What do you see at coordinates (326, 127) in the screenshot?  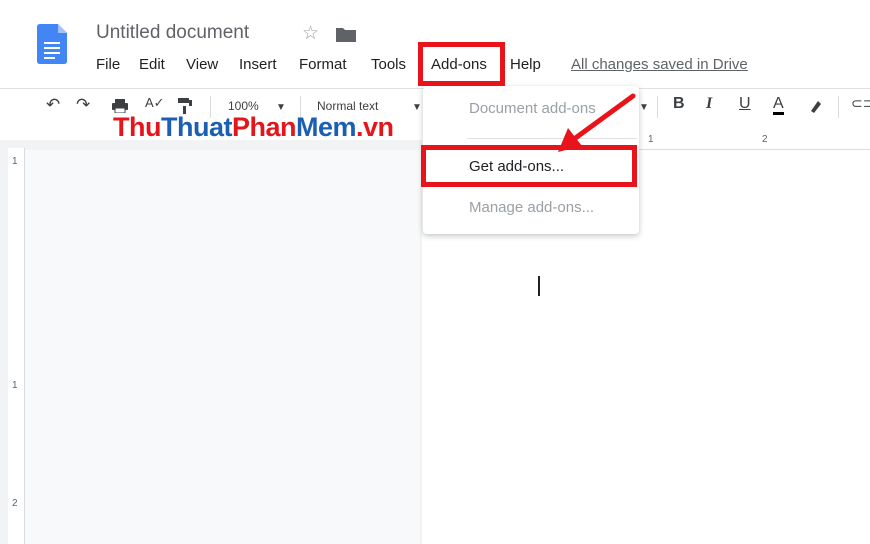 I see `watermark-part: Mem` at bounding box center [326, 127].